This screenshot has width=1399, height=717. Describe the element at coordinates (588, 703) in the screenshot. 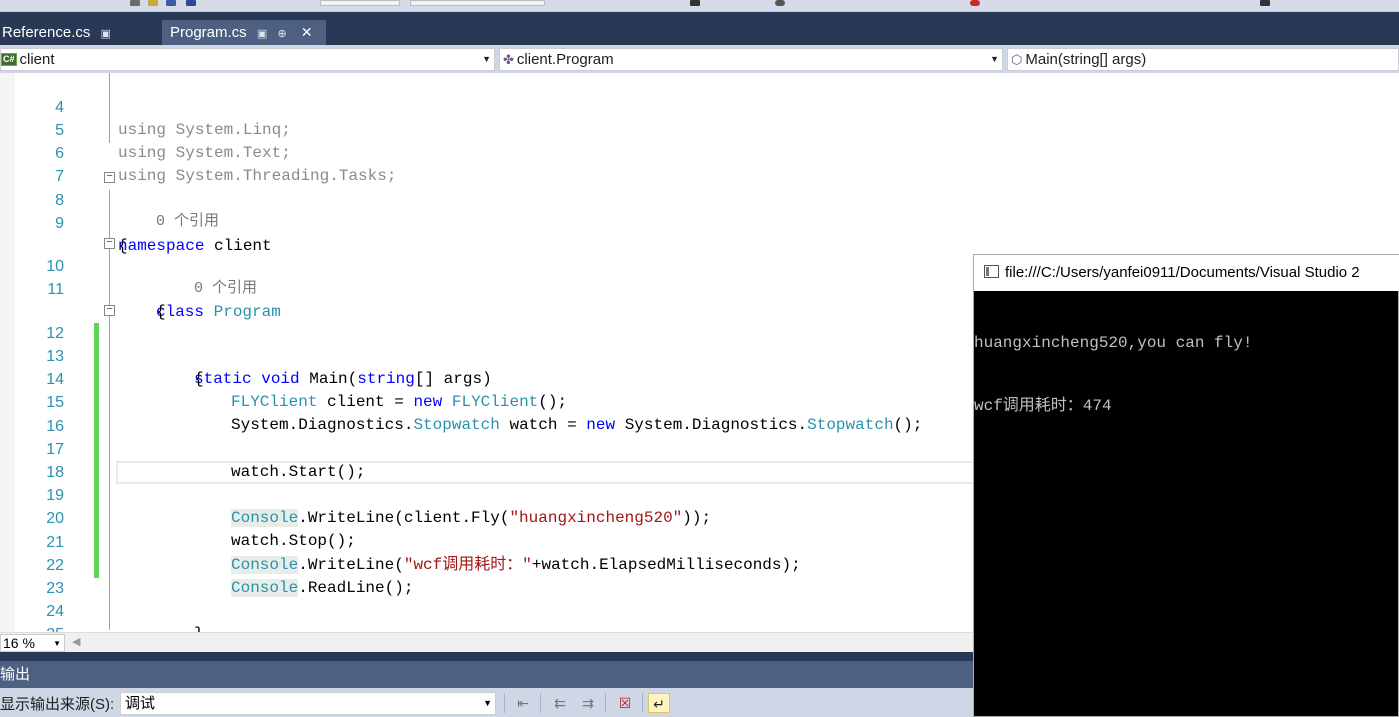

I see `next-message-icon: ⇉` at that location.